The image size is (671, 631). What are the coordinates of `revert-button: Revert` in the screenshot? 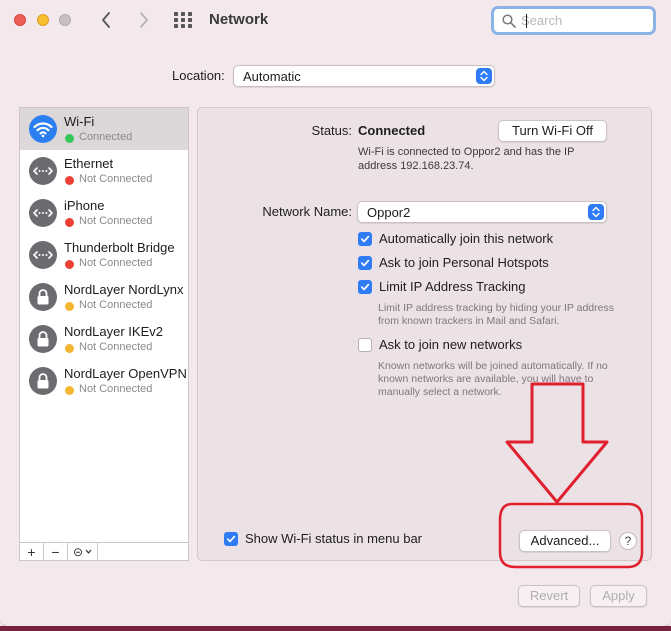 It's located at (549, 596).